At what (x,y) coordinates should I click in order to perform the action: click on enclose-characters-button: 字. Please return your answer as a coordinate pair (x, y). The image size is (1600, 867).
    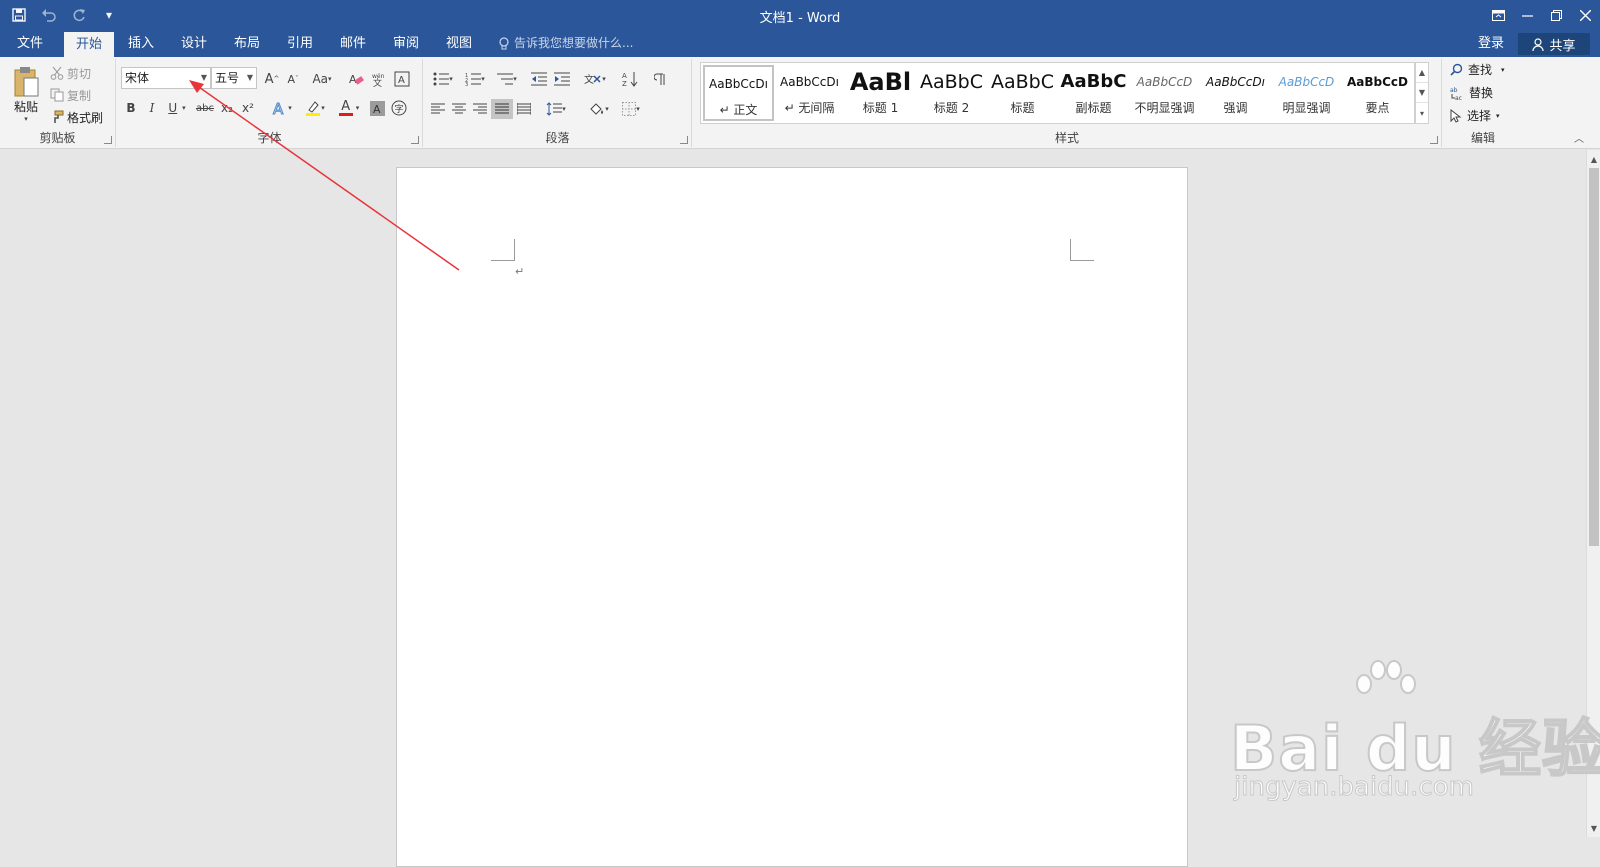
    Looking at the image, I should click on (399, 108).